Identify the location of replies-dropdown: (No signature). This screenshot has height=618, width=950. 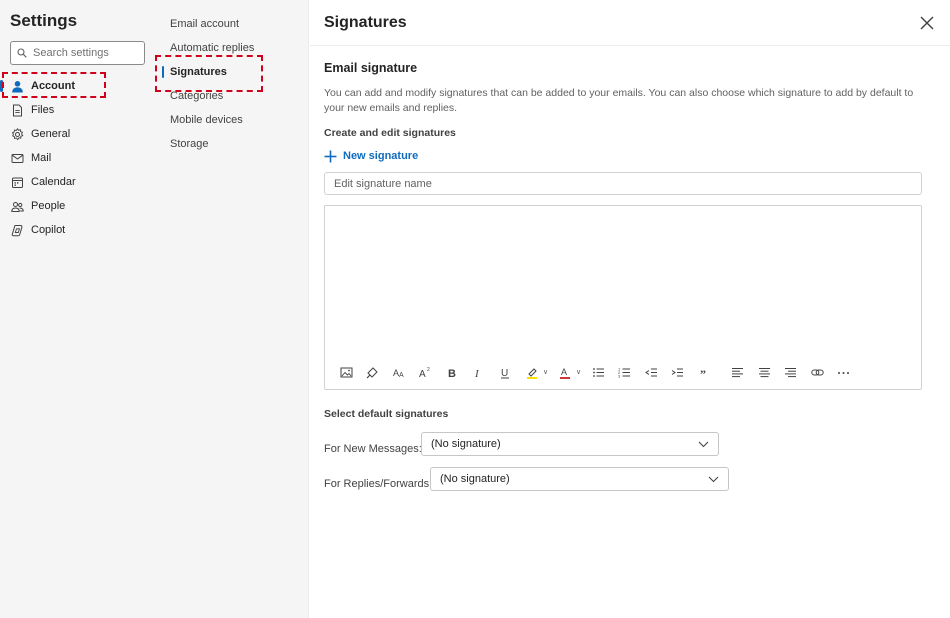
(579, 479).